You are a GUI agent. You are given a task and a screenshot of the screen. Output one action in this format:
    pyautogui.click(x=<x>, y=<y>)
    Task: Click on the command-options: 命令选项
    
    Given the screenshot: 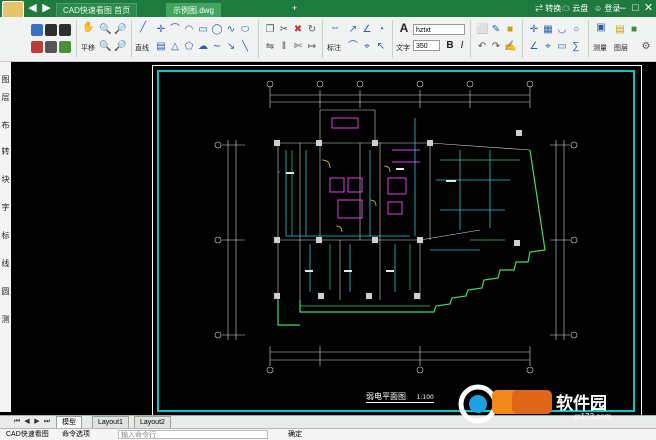 What is the action you would take?
    pyautogui.click(x=76, y=434)
    